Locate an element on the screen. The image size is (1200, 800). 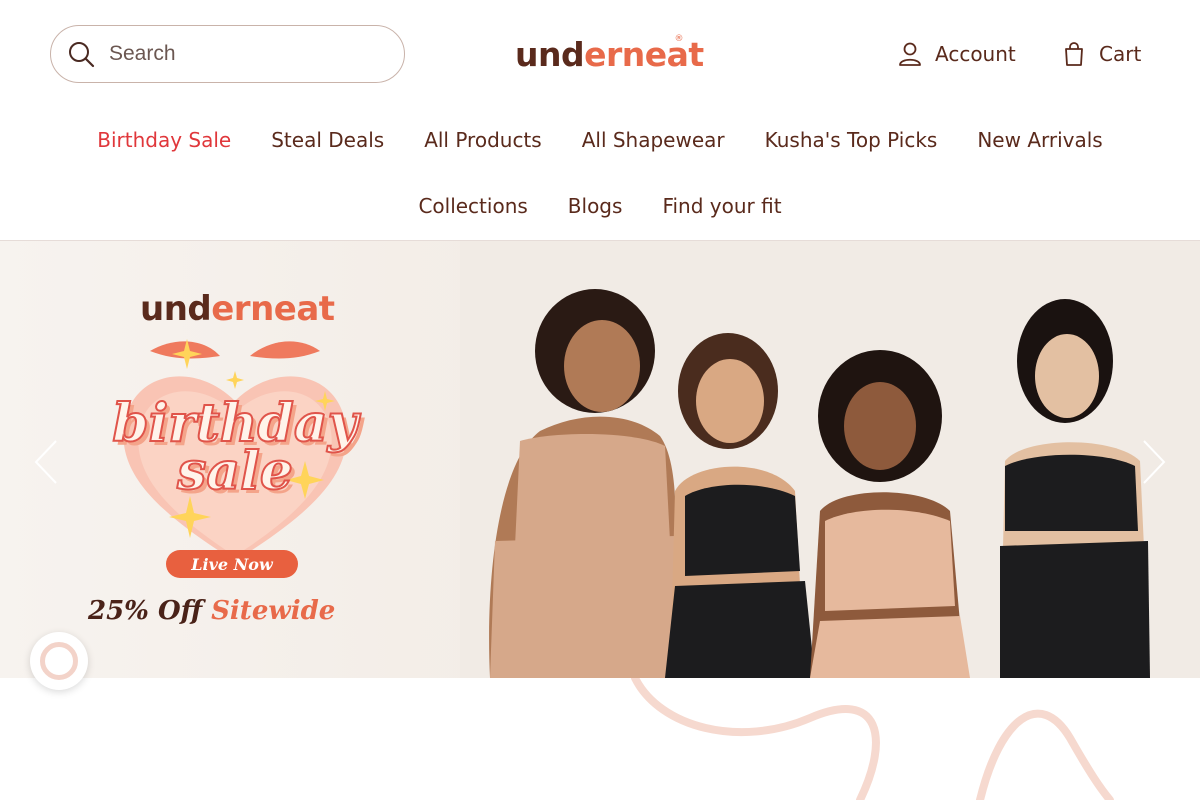
nav-item-all-shapewear: All Shapewear is located at coordinates (653, 140).